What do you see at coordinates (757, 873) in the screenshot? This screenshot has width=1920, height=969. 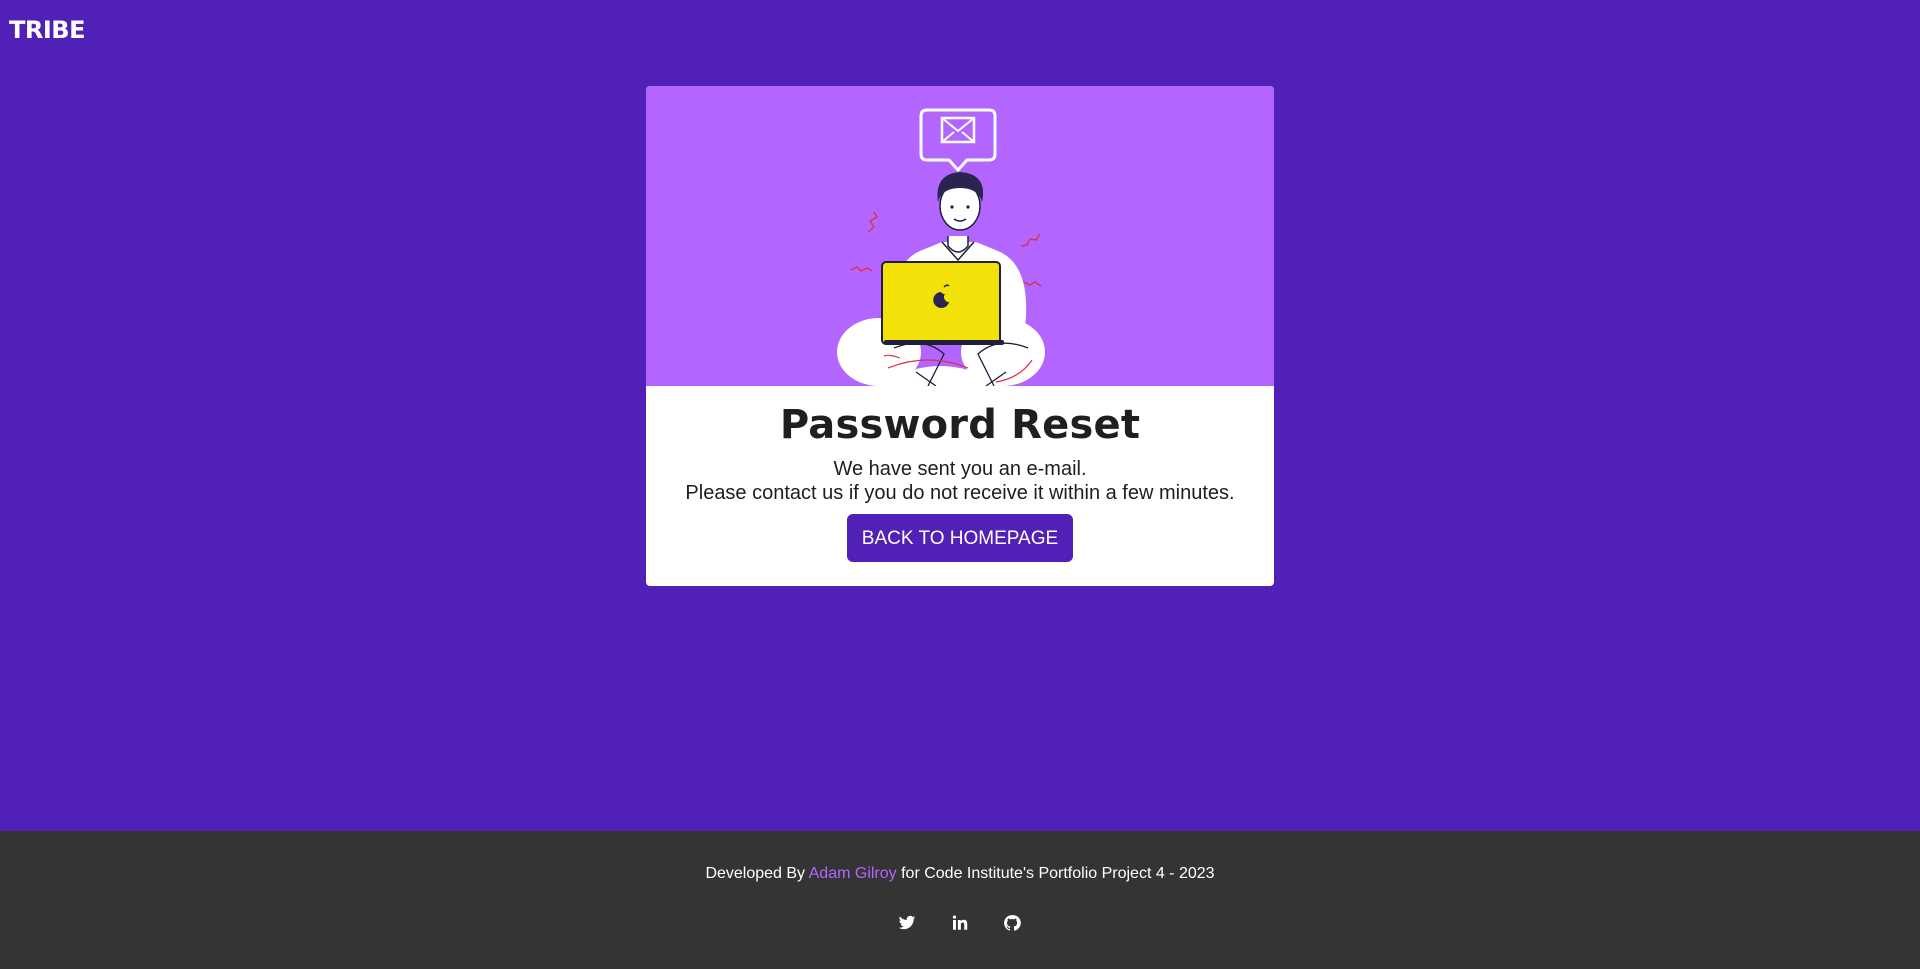 I see `credit-prefix: Developed By` at bounding box center [757, 873].